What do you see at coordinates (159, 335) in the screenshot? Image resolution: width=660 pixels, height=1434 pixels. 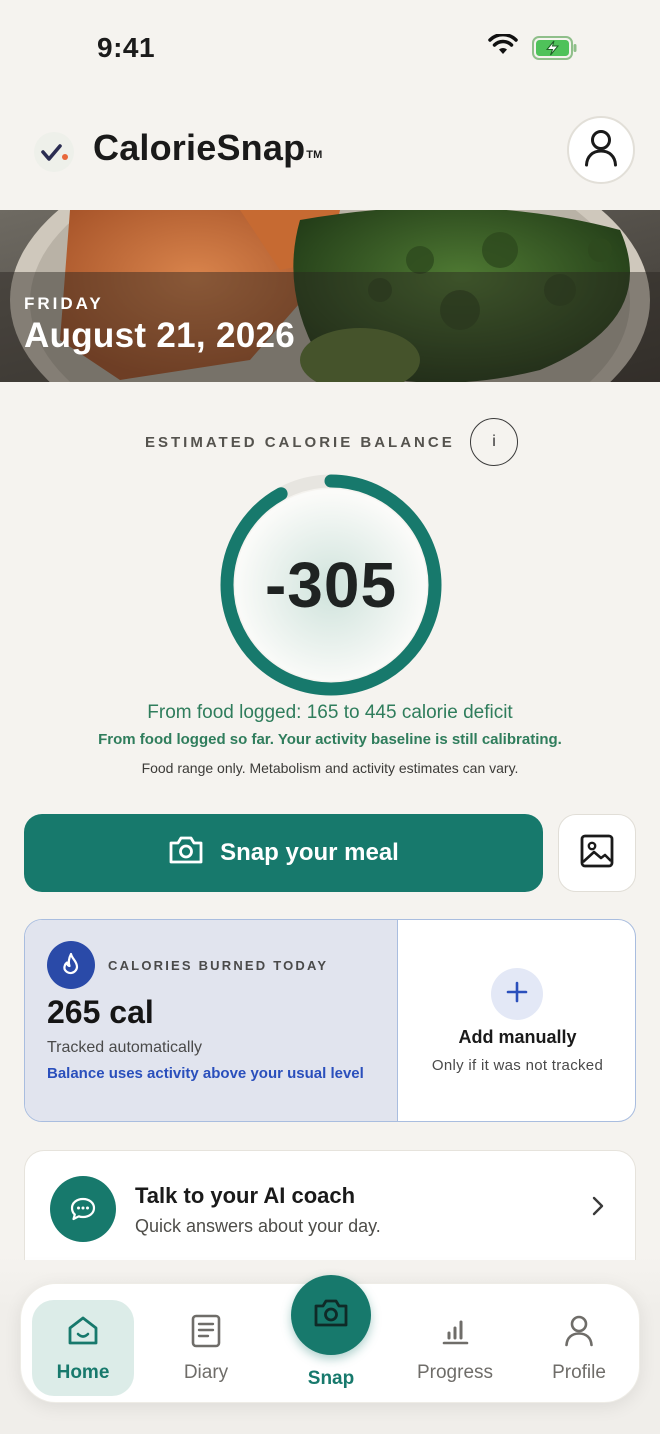 I see `hero-date: August 21, 2026` at bounding box center [159, 335].